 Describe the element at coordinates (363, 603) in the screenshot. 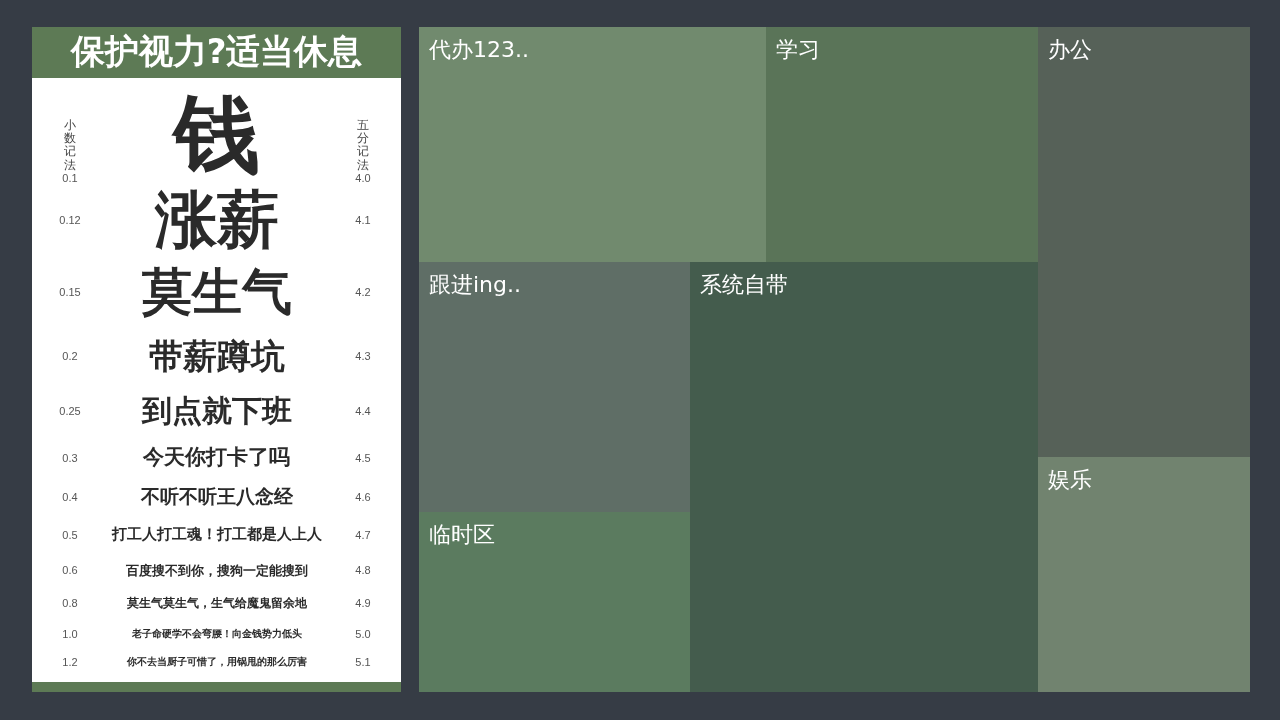

I see `five-point-value: 4.9` at that location.